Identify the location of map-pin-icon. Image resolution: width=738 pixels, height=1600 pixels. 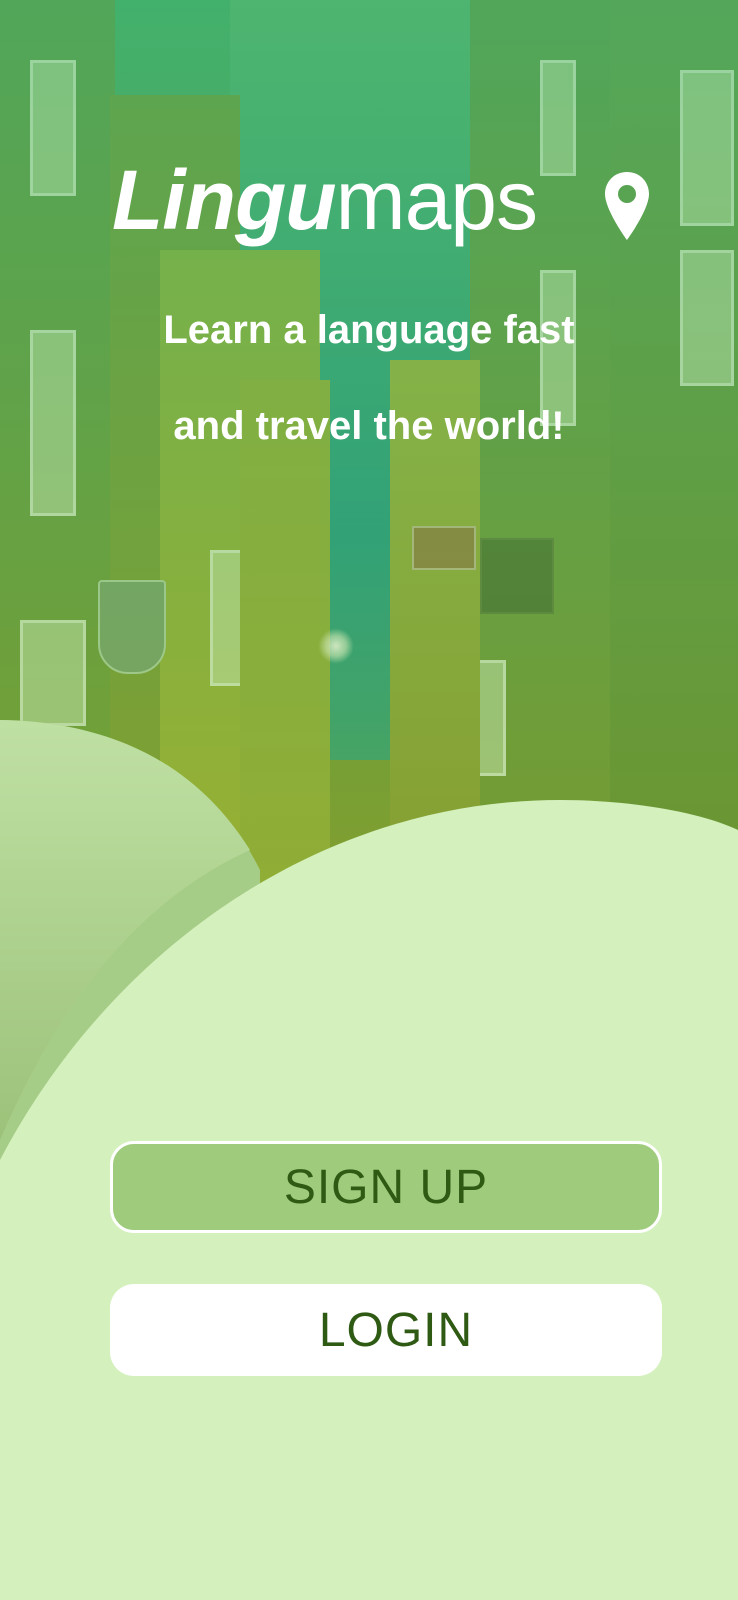
(627, 206).